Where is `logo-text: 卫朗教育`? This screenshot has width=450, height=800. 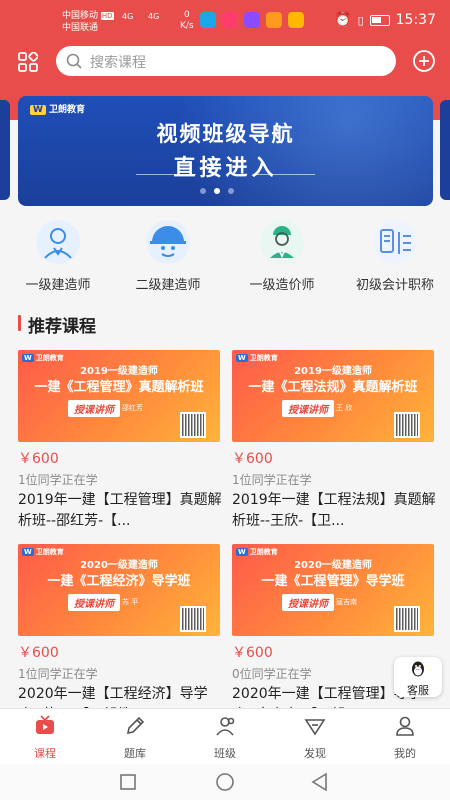
logo-text: 卫朗教育 is located at coordinates (66, 110).